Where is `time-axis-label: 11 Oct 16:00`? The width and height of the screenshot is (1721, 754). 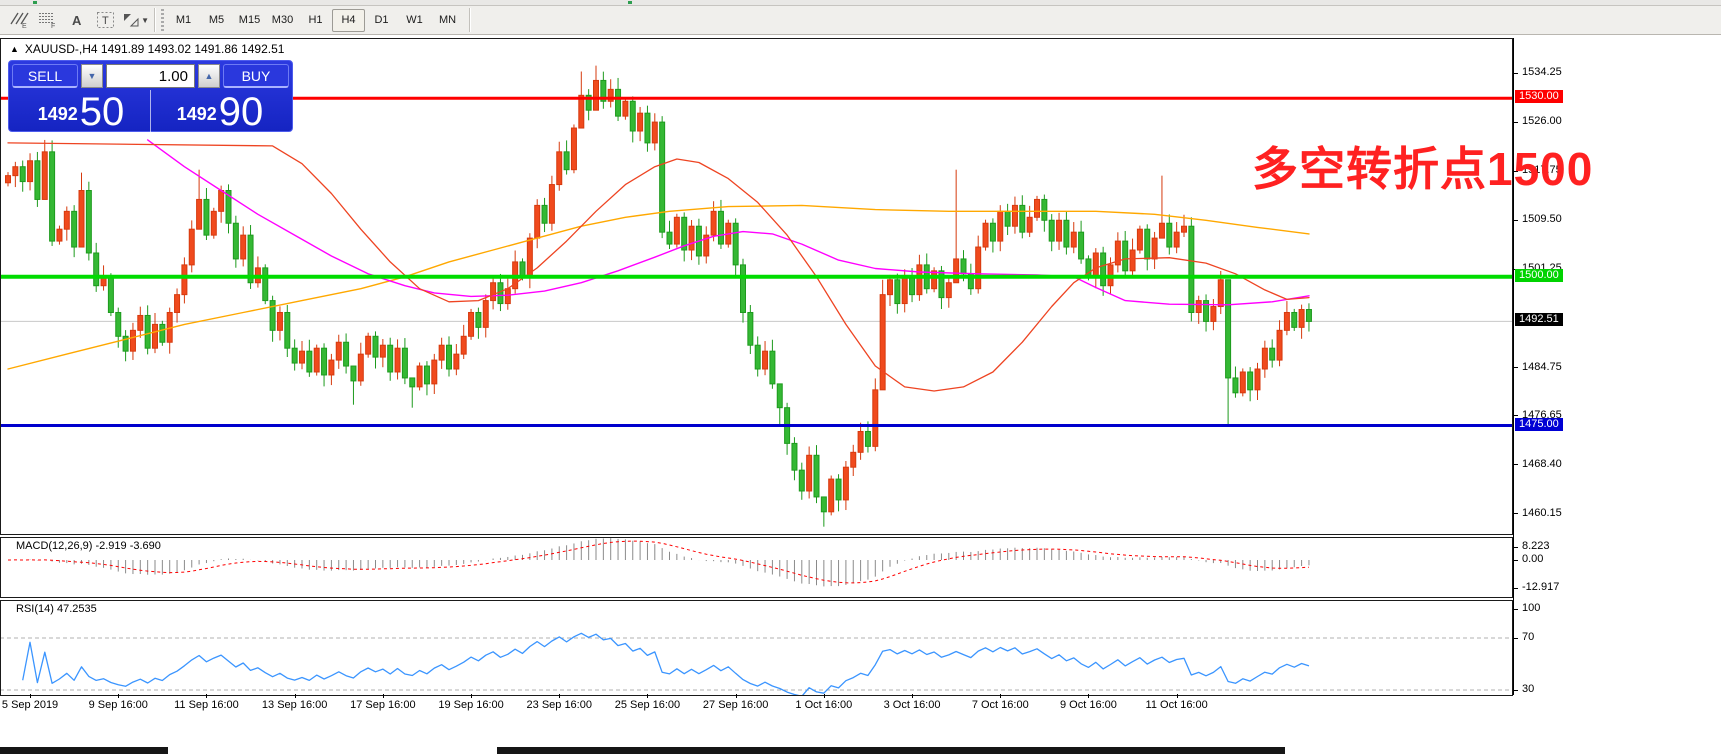
time-axis-label: 11 Oct 16:00 is located at coordinates (1176, 705).